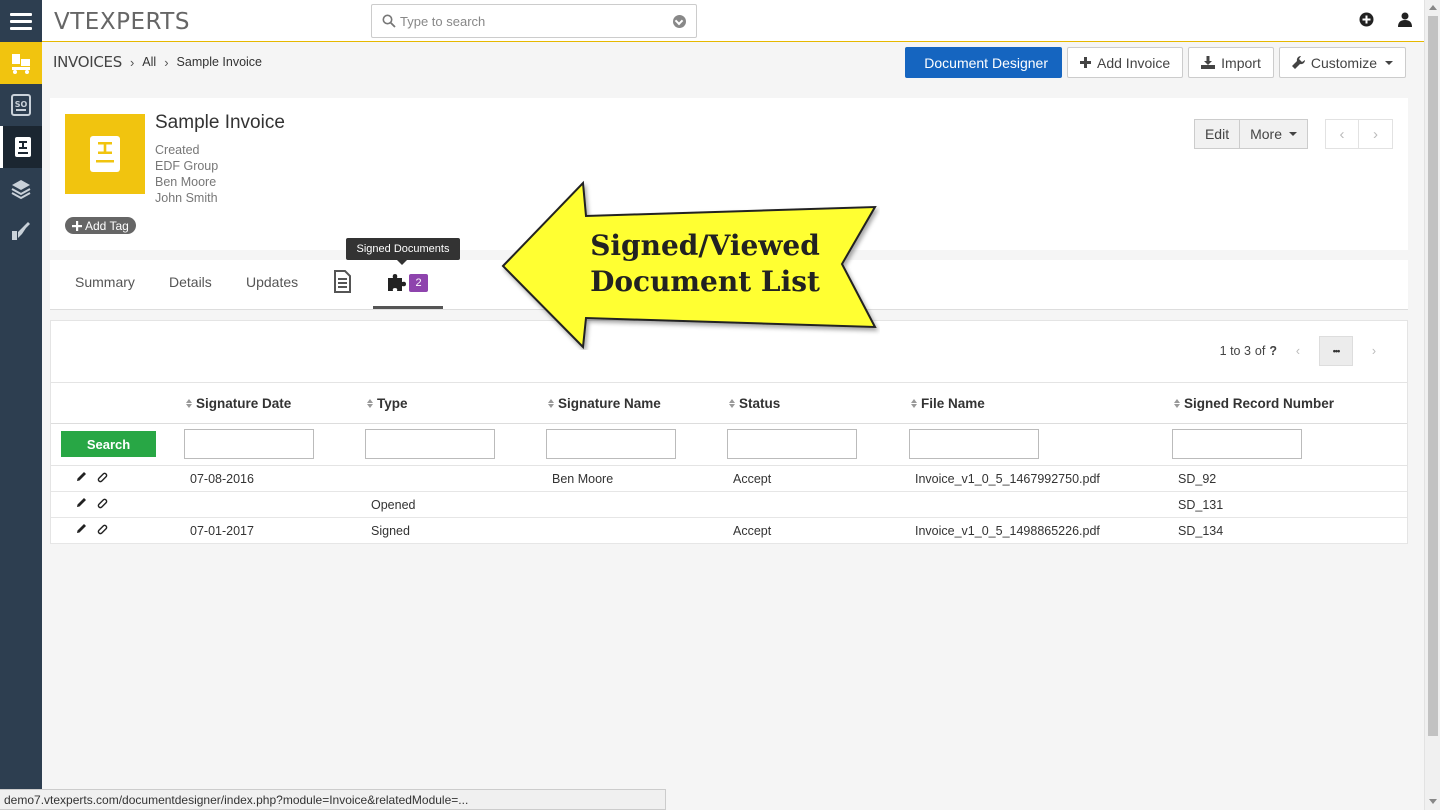  I want to click on record-contact: Ben Moore, so click(185, 182).